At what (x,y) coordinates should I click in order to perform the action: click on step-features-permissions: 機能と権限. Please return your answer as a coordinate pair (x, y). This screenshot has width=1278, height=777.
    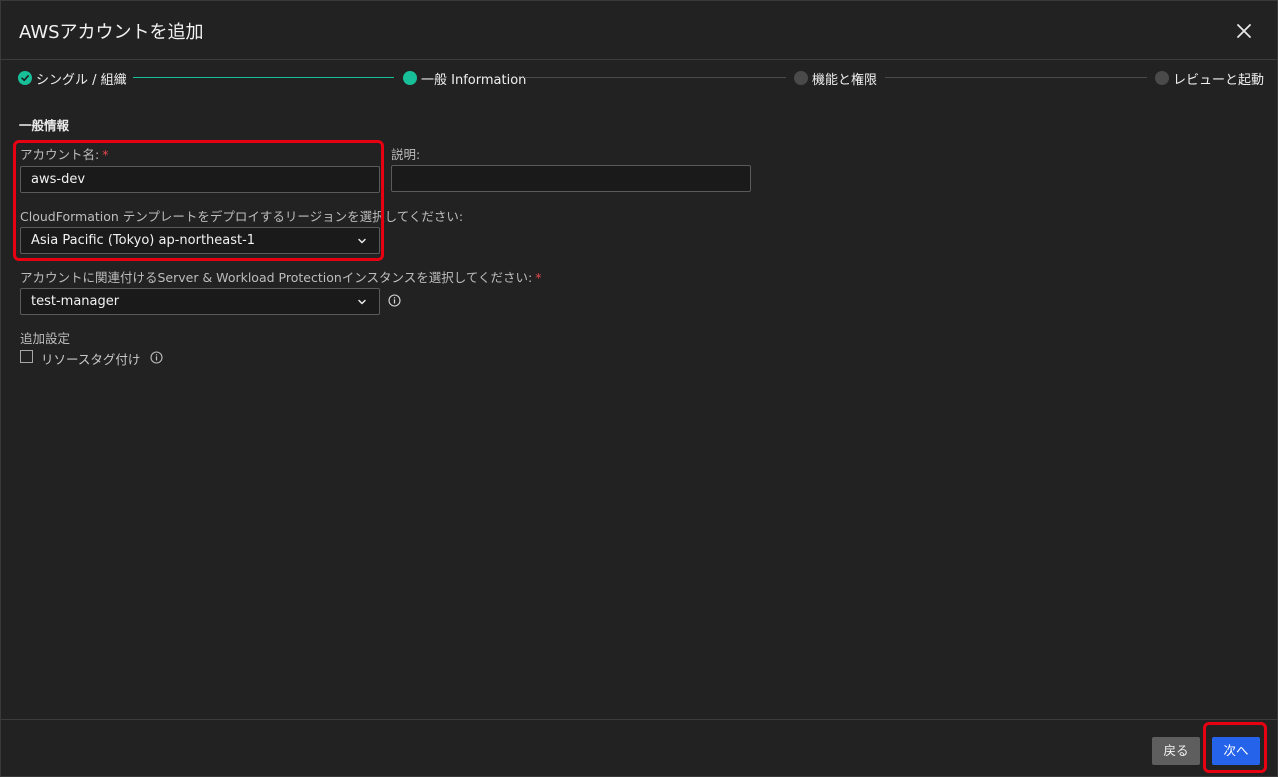
    Looking at the image, I should click on (836, 78).